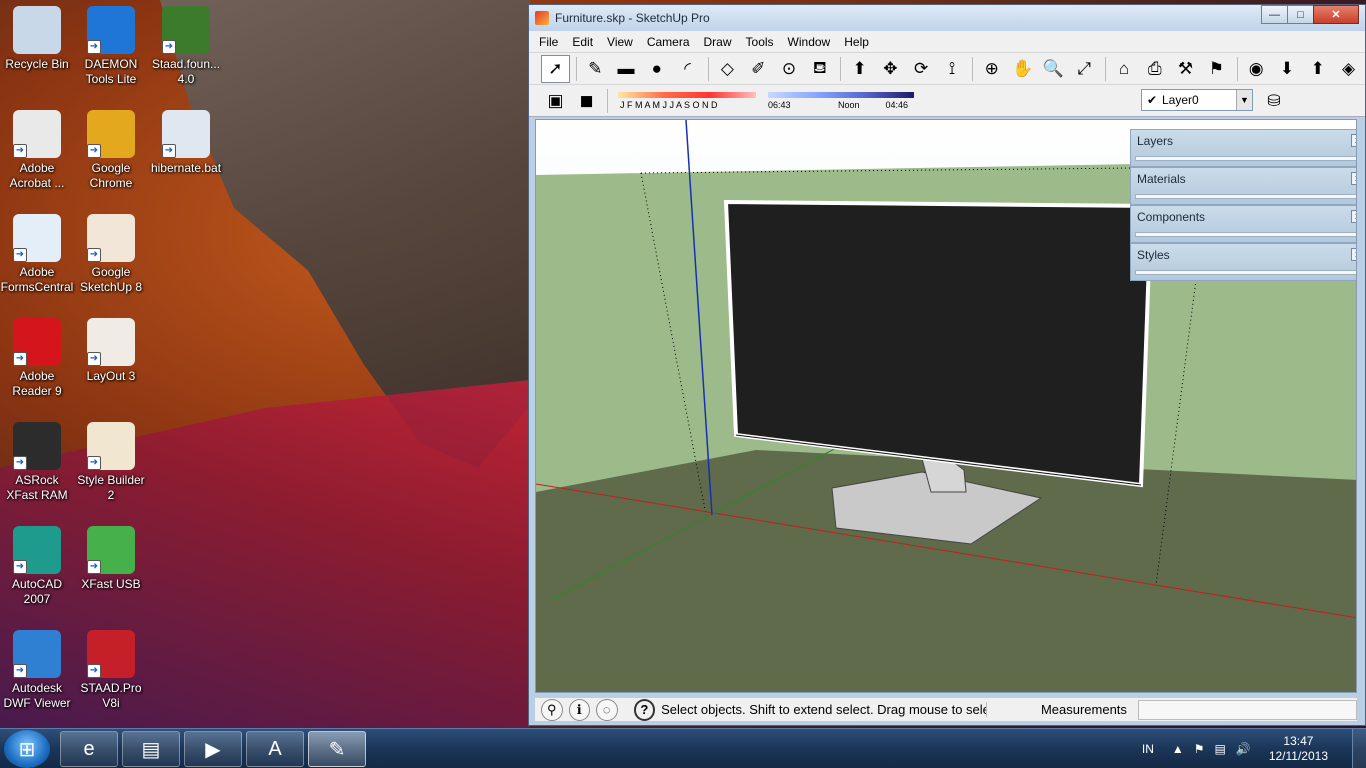 The image size is (1366, 768). I want to click on tray-components: Components x, so click(1243, 224).